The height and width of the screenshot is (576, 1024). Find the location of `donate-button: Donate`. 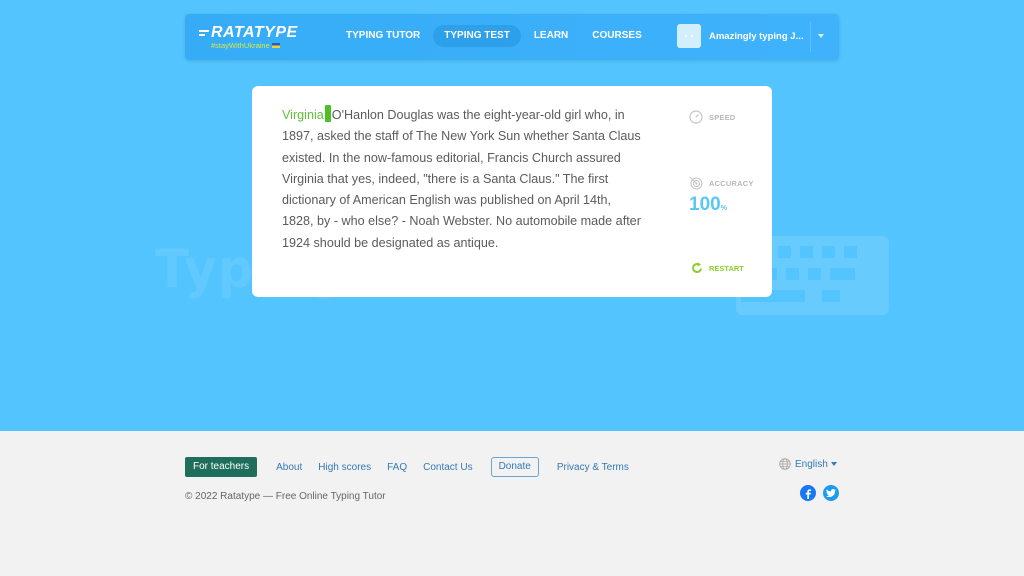

donate-button: Donate is located at coordinates (514, 467).